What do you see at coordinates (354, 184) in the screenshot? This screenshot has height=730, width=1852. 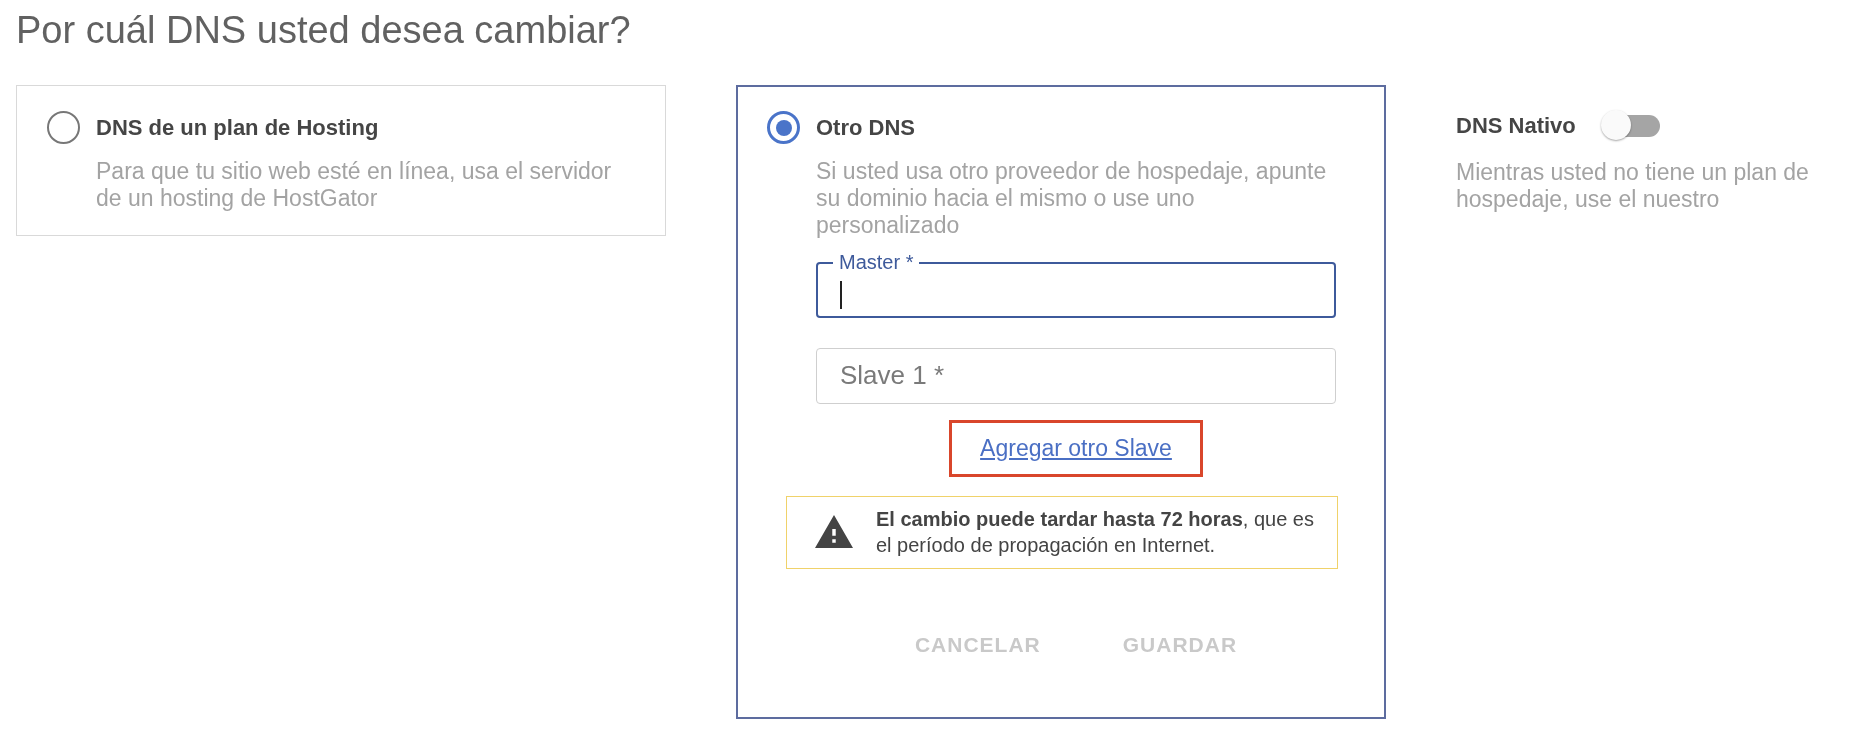 I see `option-description: Para que tu sitio web esté en línea, usa el servidor de un hosting de HostGator` at bounding box center [354, 184].